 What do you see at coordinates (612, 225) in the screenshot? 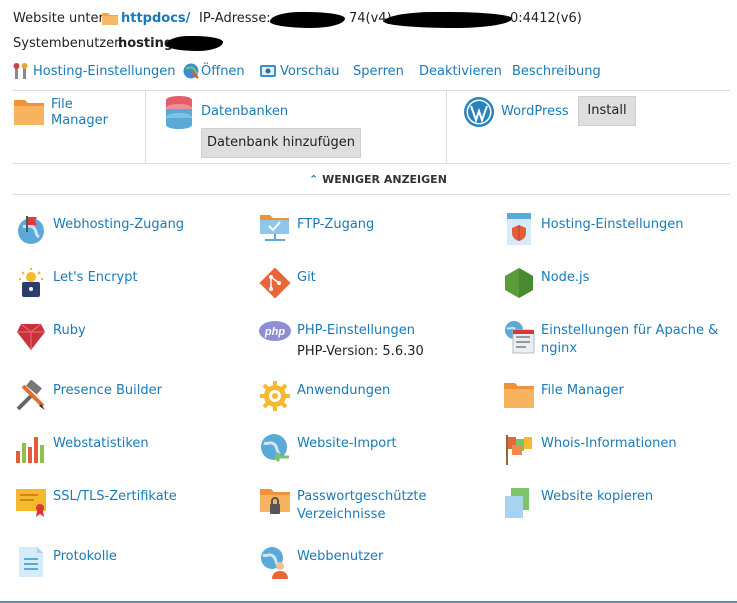
I see `feature-hosting-settings: Hosting-Einstellungen` at bounding box center [612, 225].